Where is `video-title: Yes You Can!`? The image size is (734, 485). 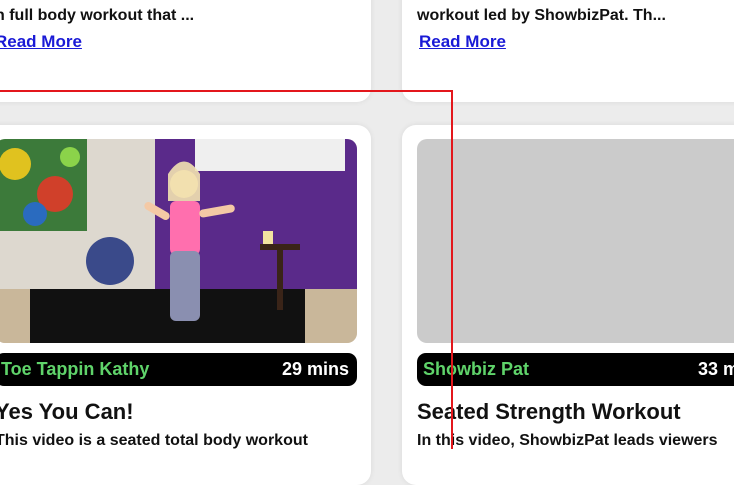
video-title: Yes You Can! is located at coordinates (67, 412).